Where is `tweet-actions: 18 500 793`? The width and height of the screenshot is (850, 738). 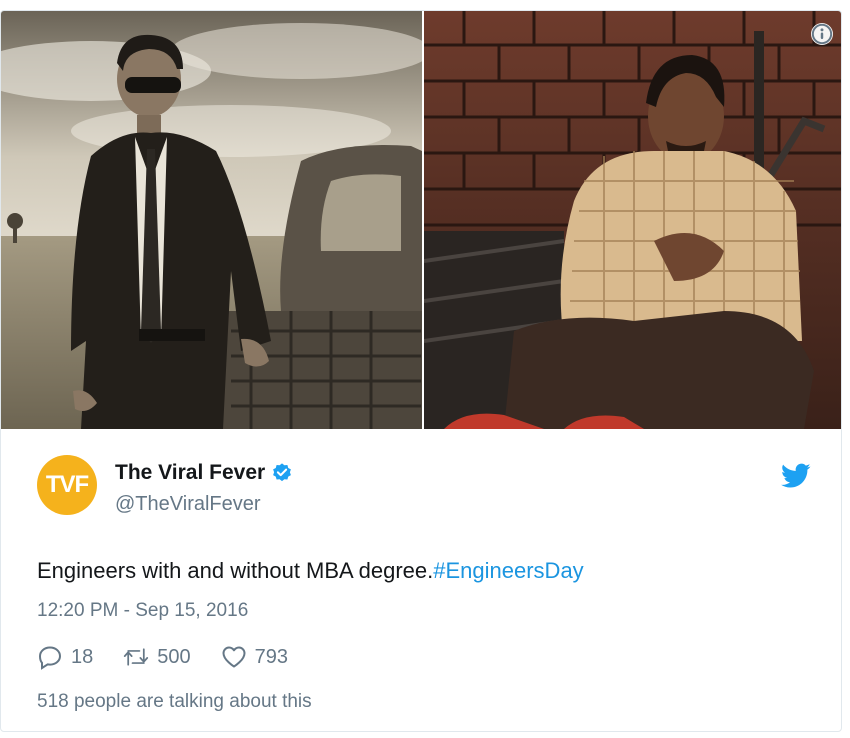 tweet-actions: 18 500 793 is located at coordinates (177, 657).